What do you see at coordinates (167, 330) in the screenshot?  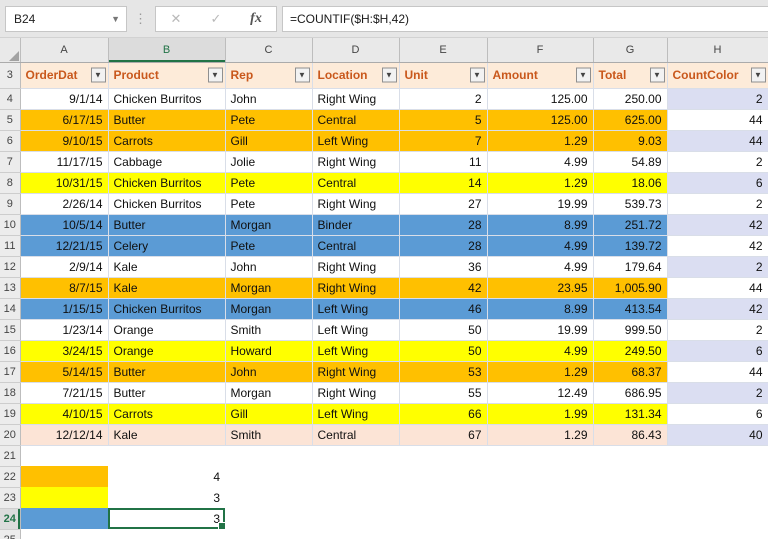 I see `cell-B15: Orange` at bounding box center [167, 330].